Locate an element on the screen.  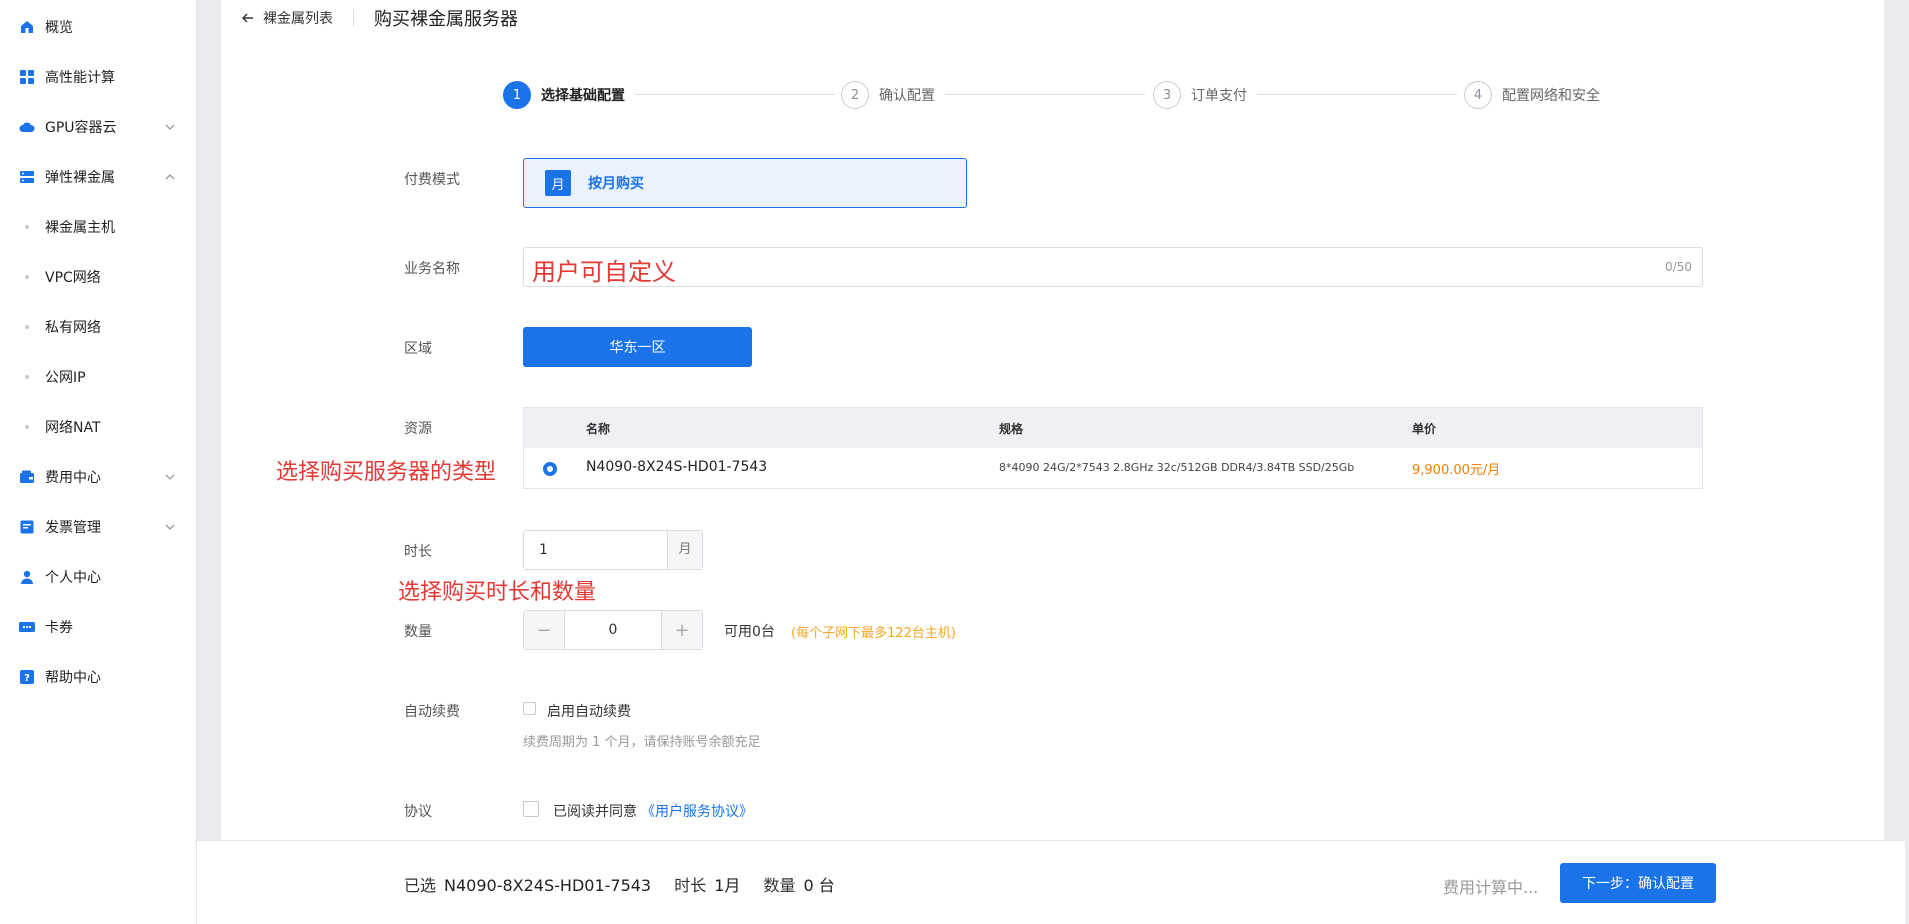
billing-option-label: 按月购买 is located at coordinates (616, 184).